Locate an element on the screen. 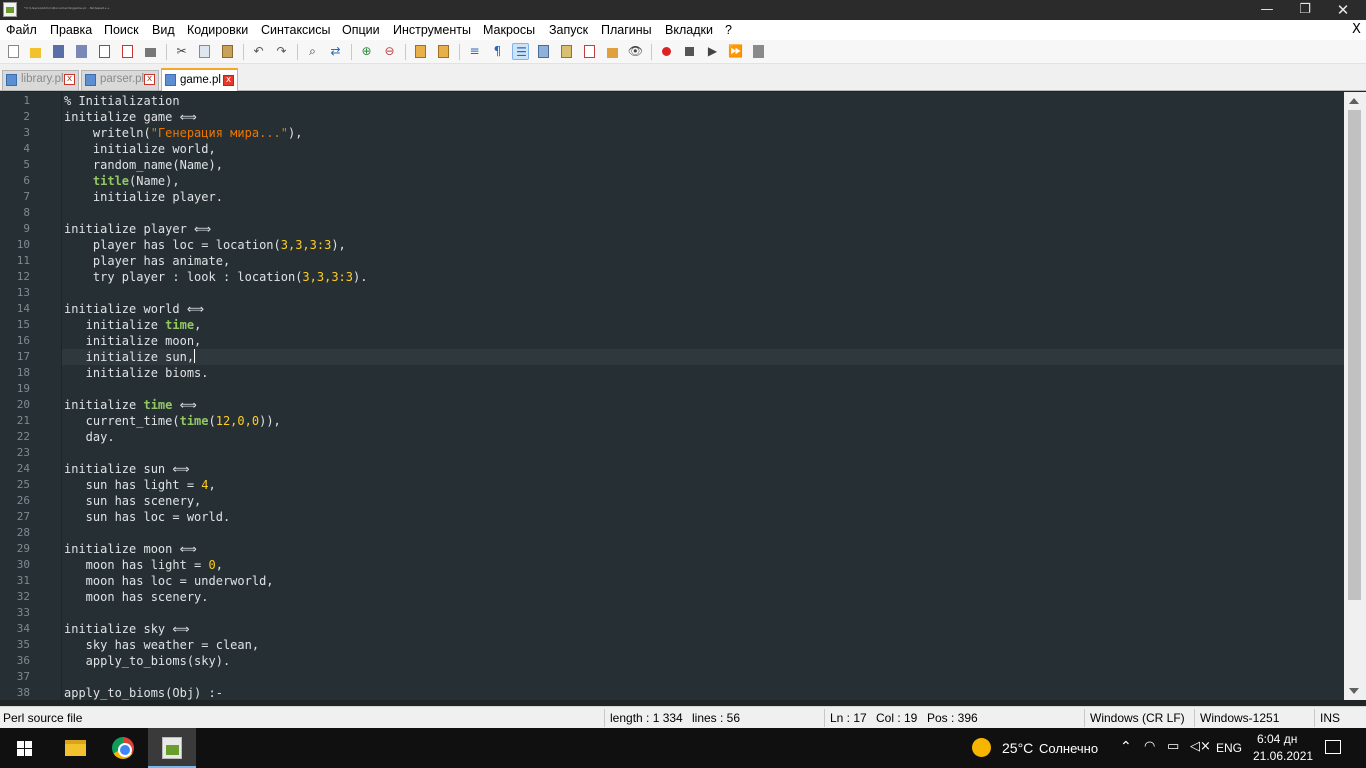 This screenshot has width=1366, height=768. line-number: 33 is located at coordinates (23, 612).